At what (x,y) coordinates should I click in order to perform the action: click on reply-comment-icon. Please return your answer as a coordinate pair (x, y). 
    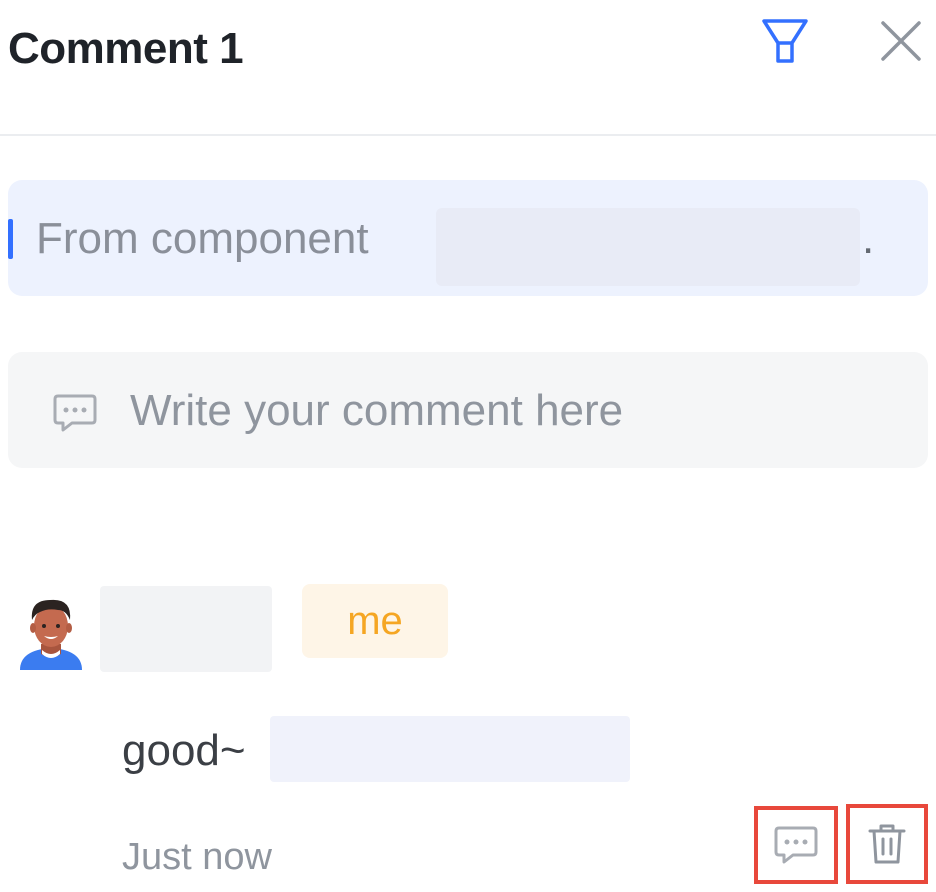
    Looking at the image, I should click on (796, 845).